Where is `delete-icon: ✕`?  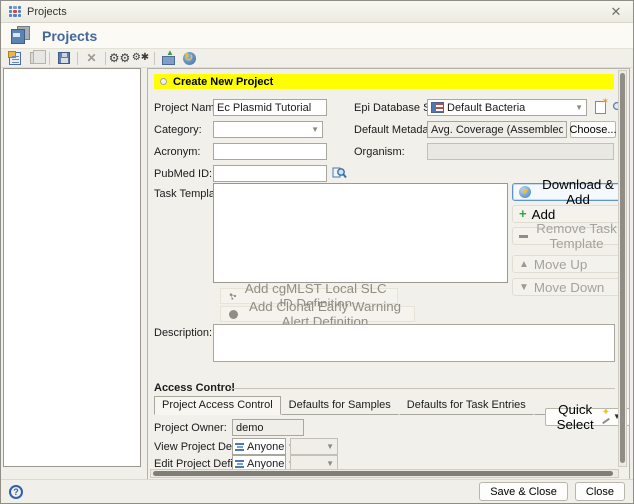
delete-icon: ✕ is located at coordinates (91, 58).